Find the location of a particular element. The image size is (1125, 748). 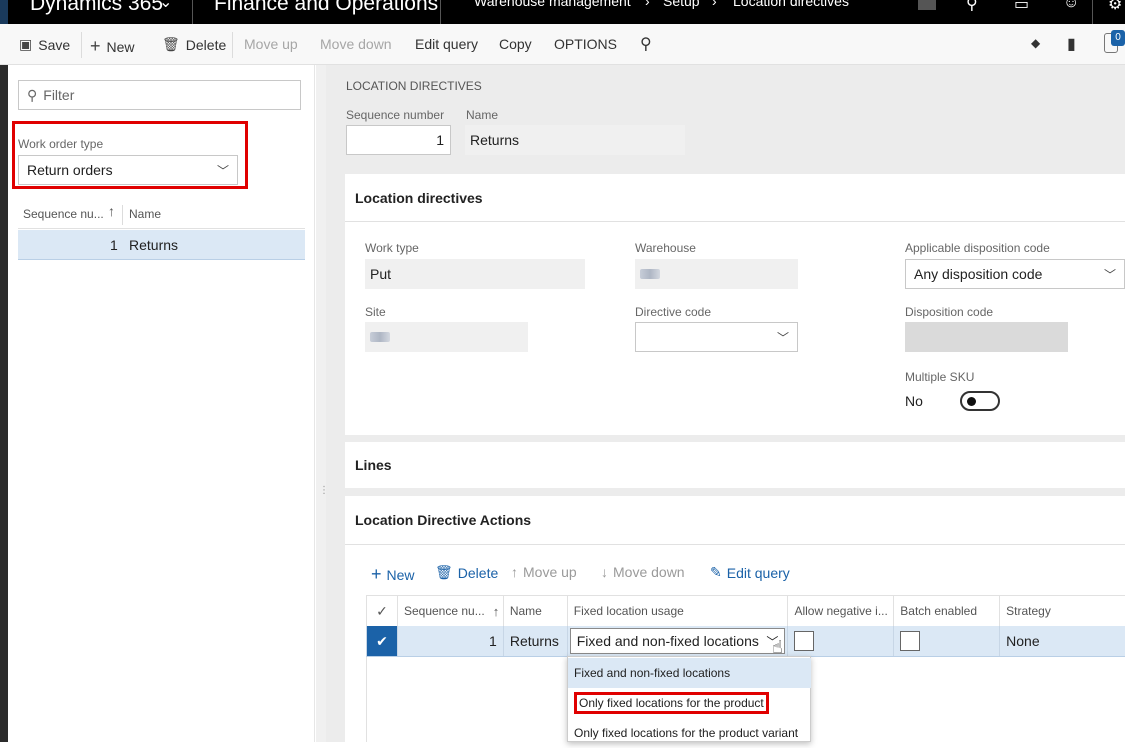

batch-enabled-cell is located at coordinates (947, 641).